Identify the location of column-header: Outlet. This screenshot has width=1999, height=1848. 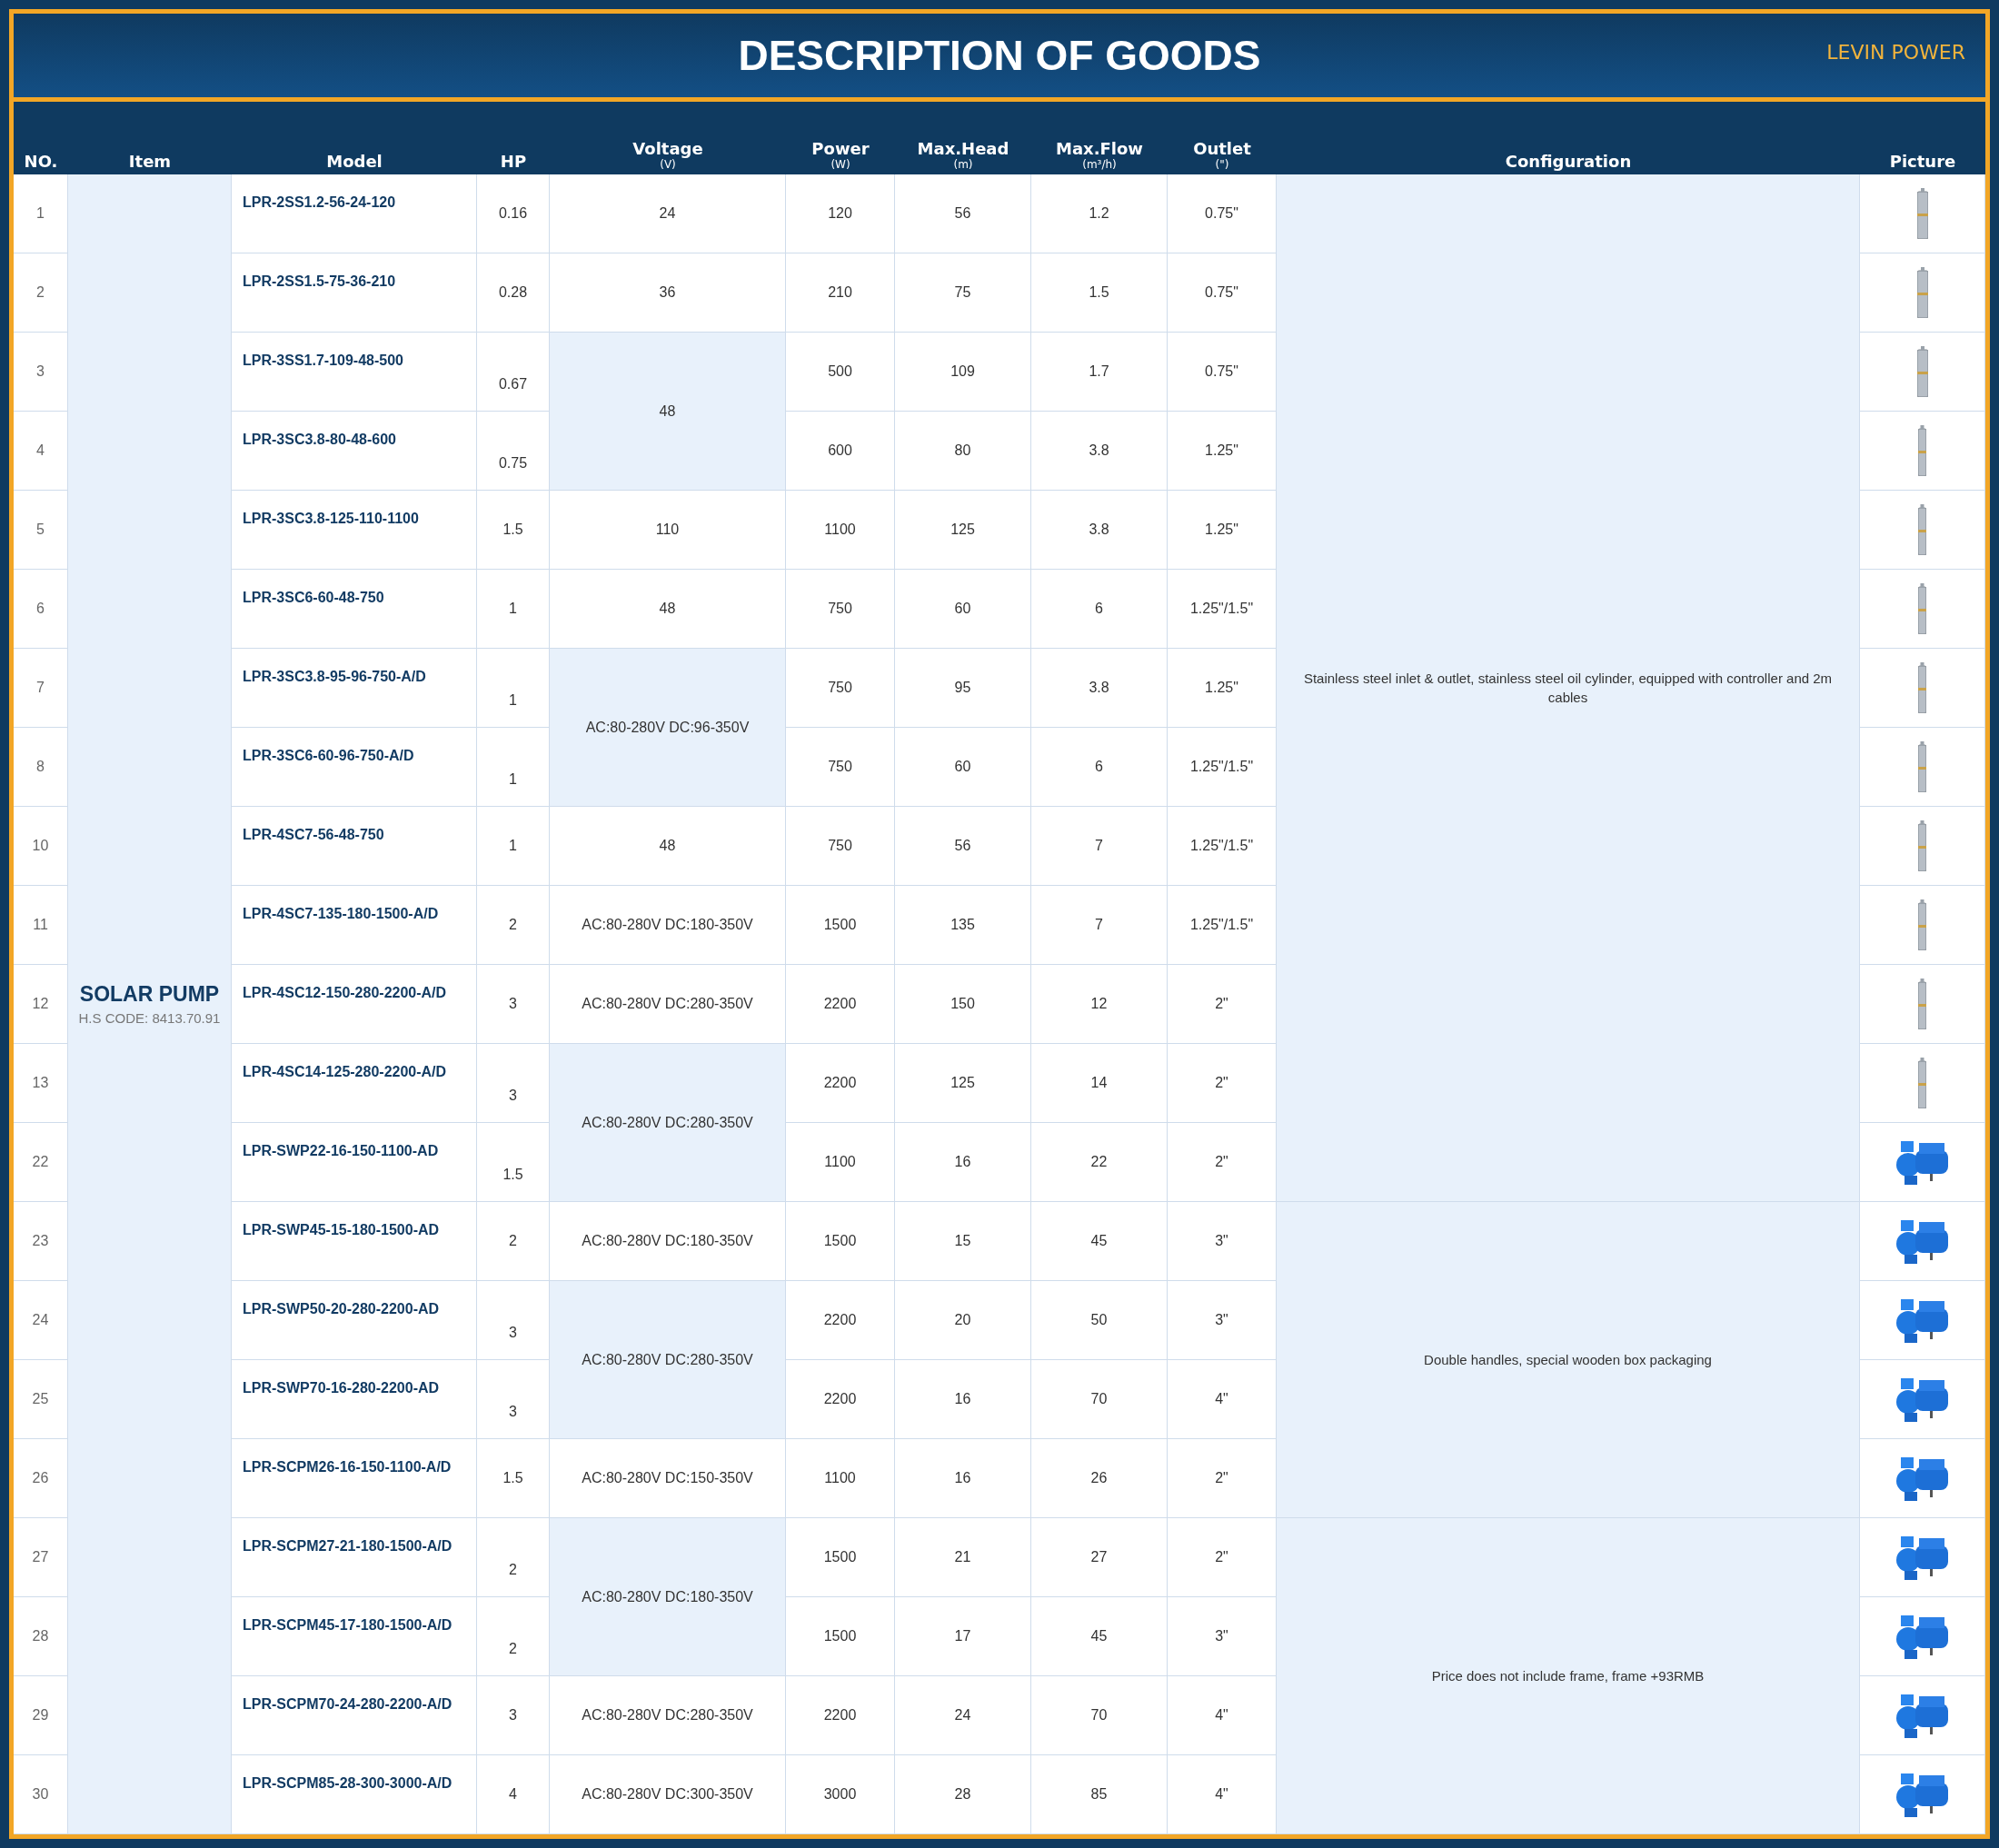
(1222, 149).